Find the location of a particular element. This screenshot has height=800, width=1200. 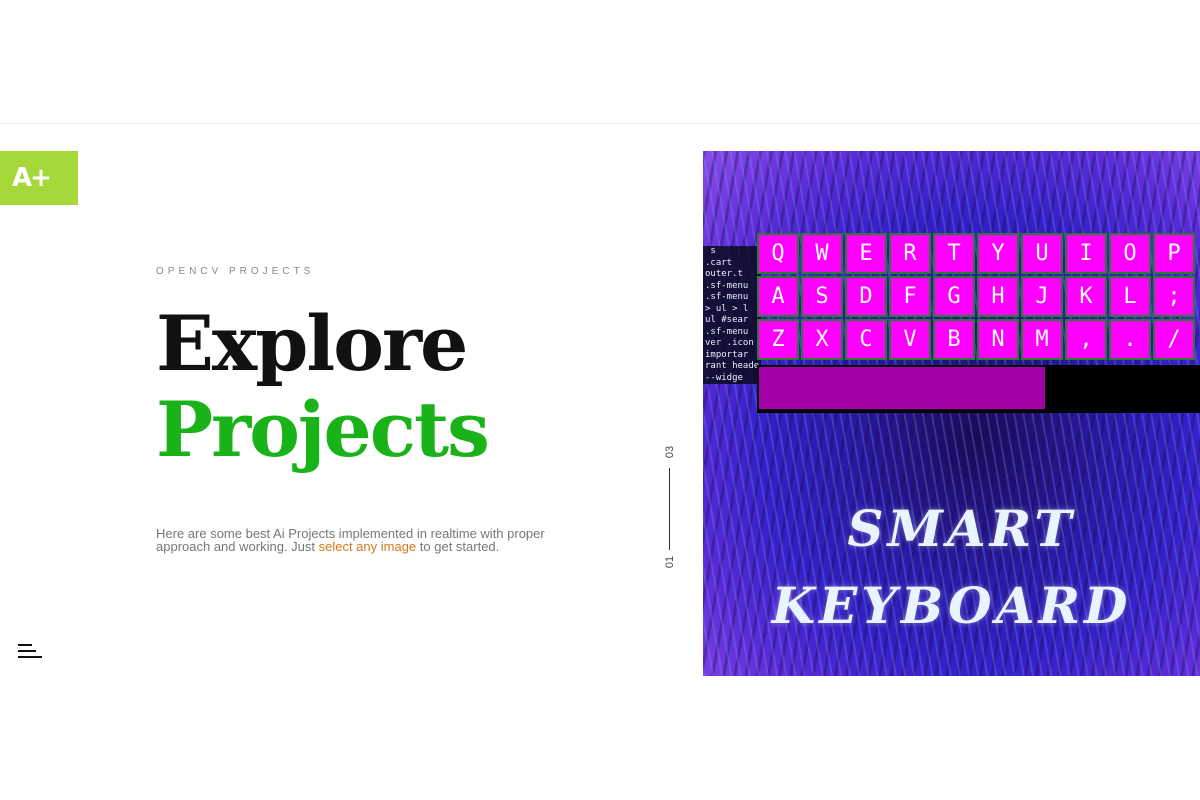

keyboard-key: K is located at coordinates (1086, 296).